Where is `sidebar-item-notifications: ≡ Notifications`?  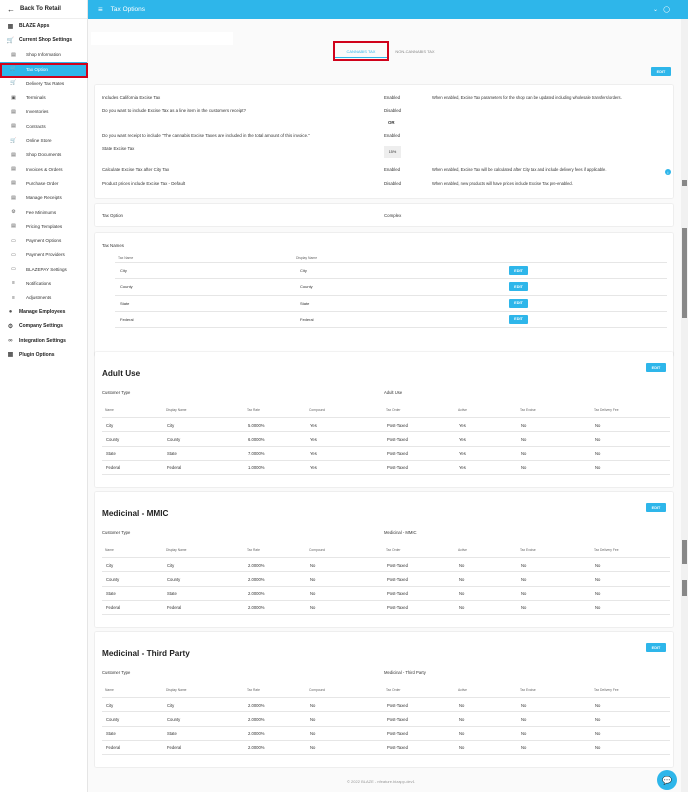 sidebar-item-notifications: ≡ Notifications is located at coordinates (43, 283).